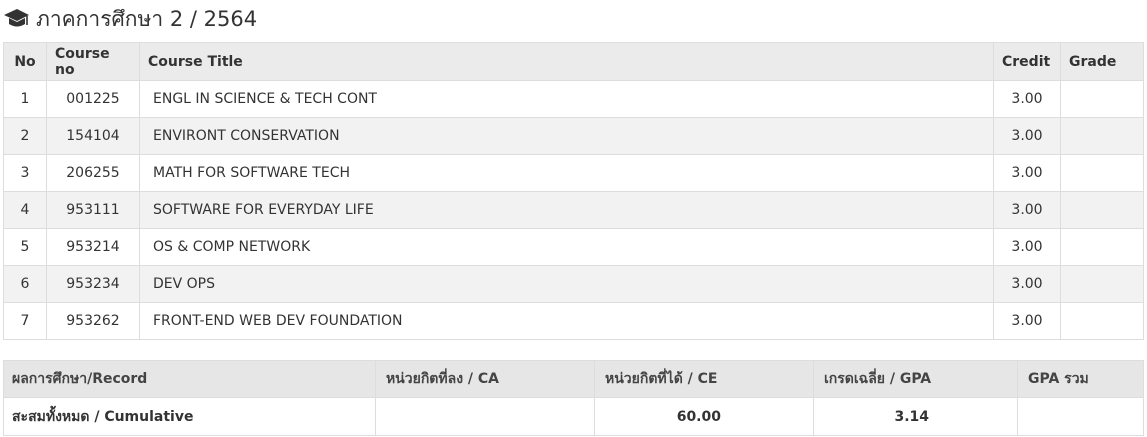 The image size is (1147, 437). Describe the element at coordinates (1102, 61) in the screenshot. I see `col-grade-header: Grade` at that location.